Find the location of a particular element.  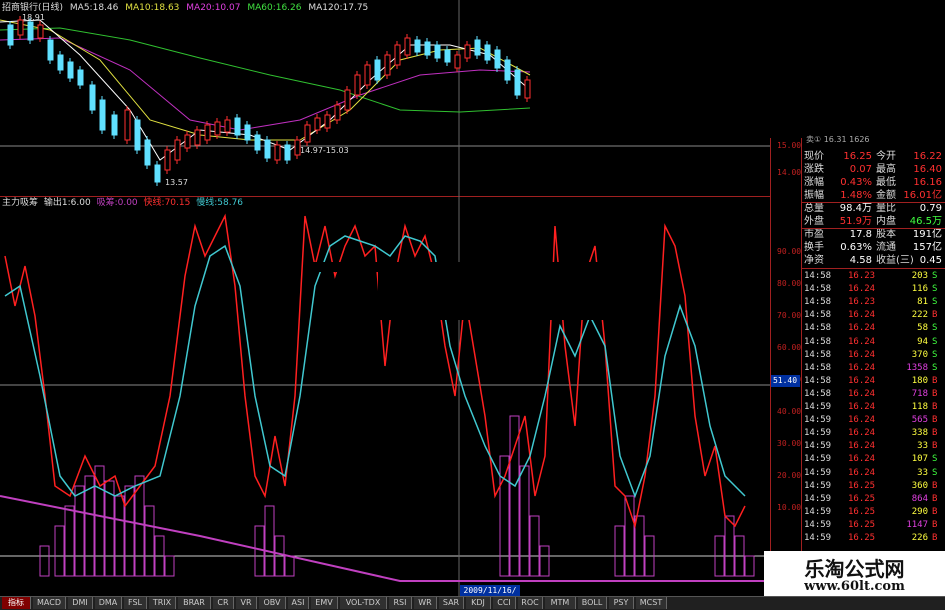

quote-value: 16.01亿 is located at coordinates (922, 195).